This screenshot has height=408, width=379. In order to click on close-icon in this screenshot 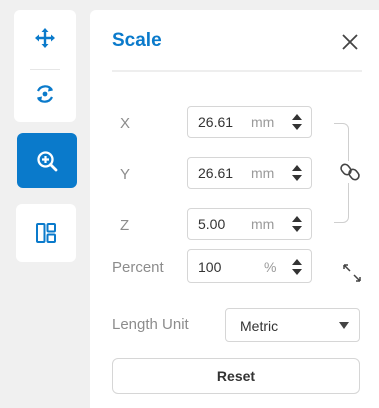, I will do `click(350, 42)`.